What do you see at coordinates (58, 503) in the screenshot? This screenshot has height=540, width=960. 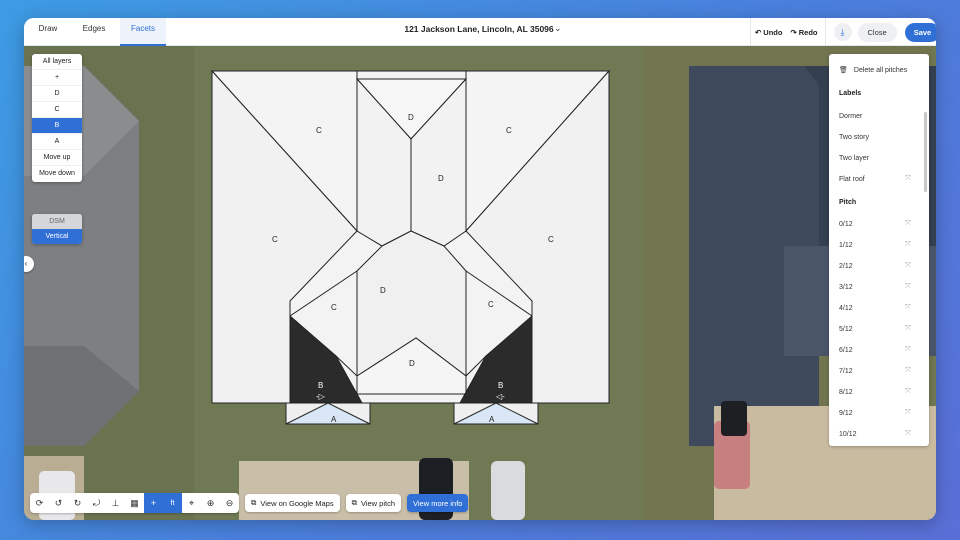 I see `undo-icon: ↺` at bounding box center [58, 503].